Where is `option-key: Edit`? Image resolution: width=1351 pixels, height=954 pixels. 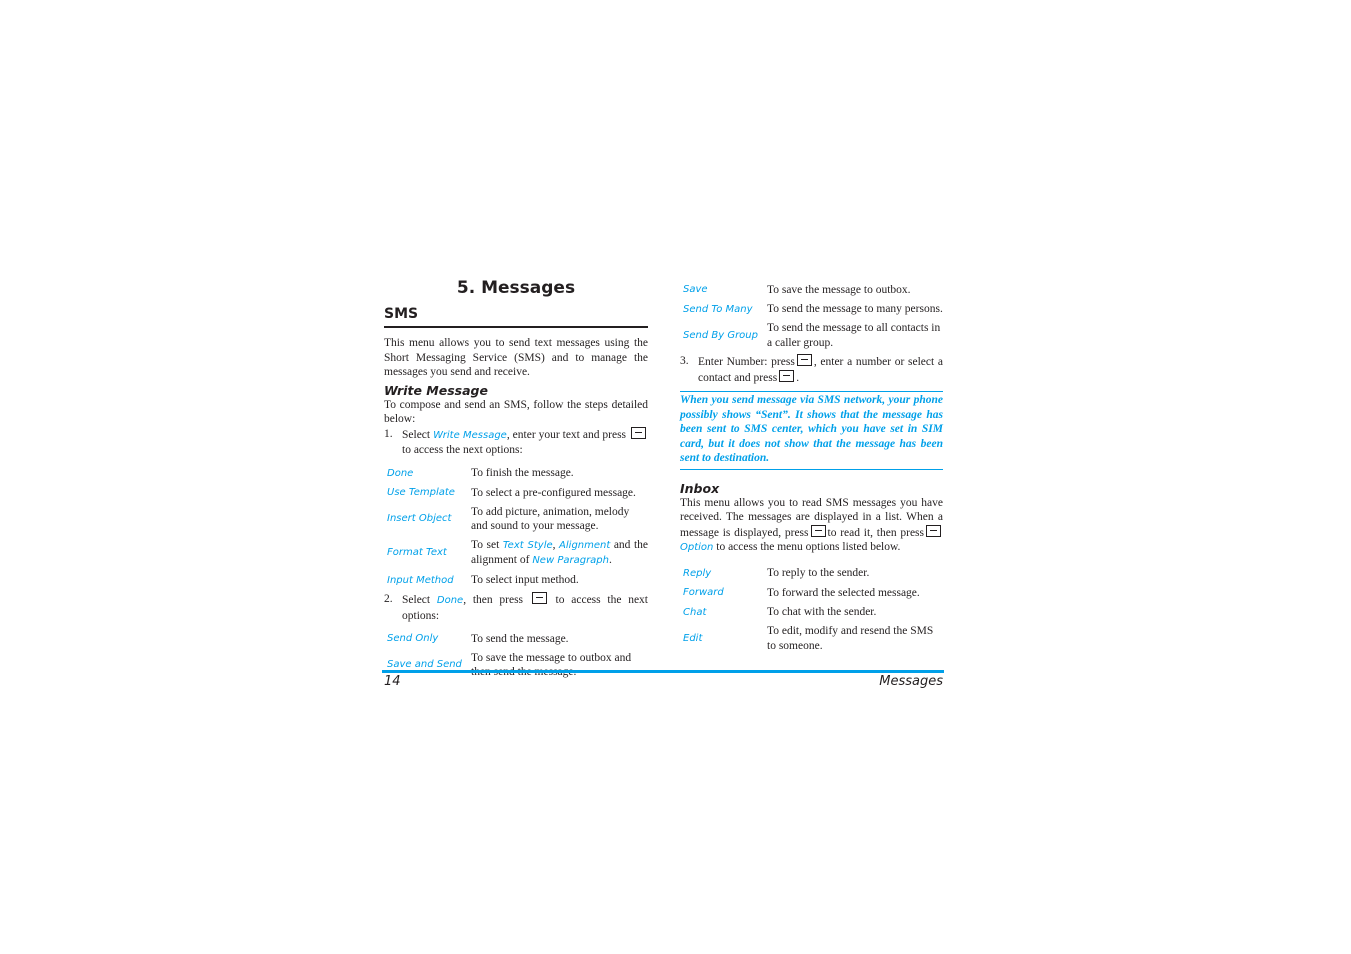 option-key: Edit is located at coordinates (693, 638).